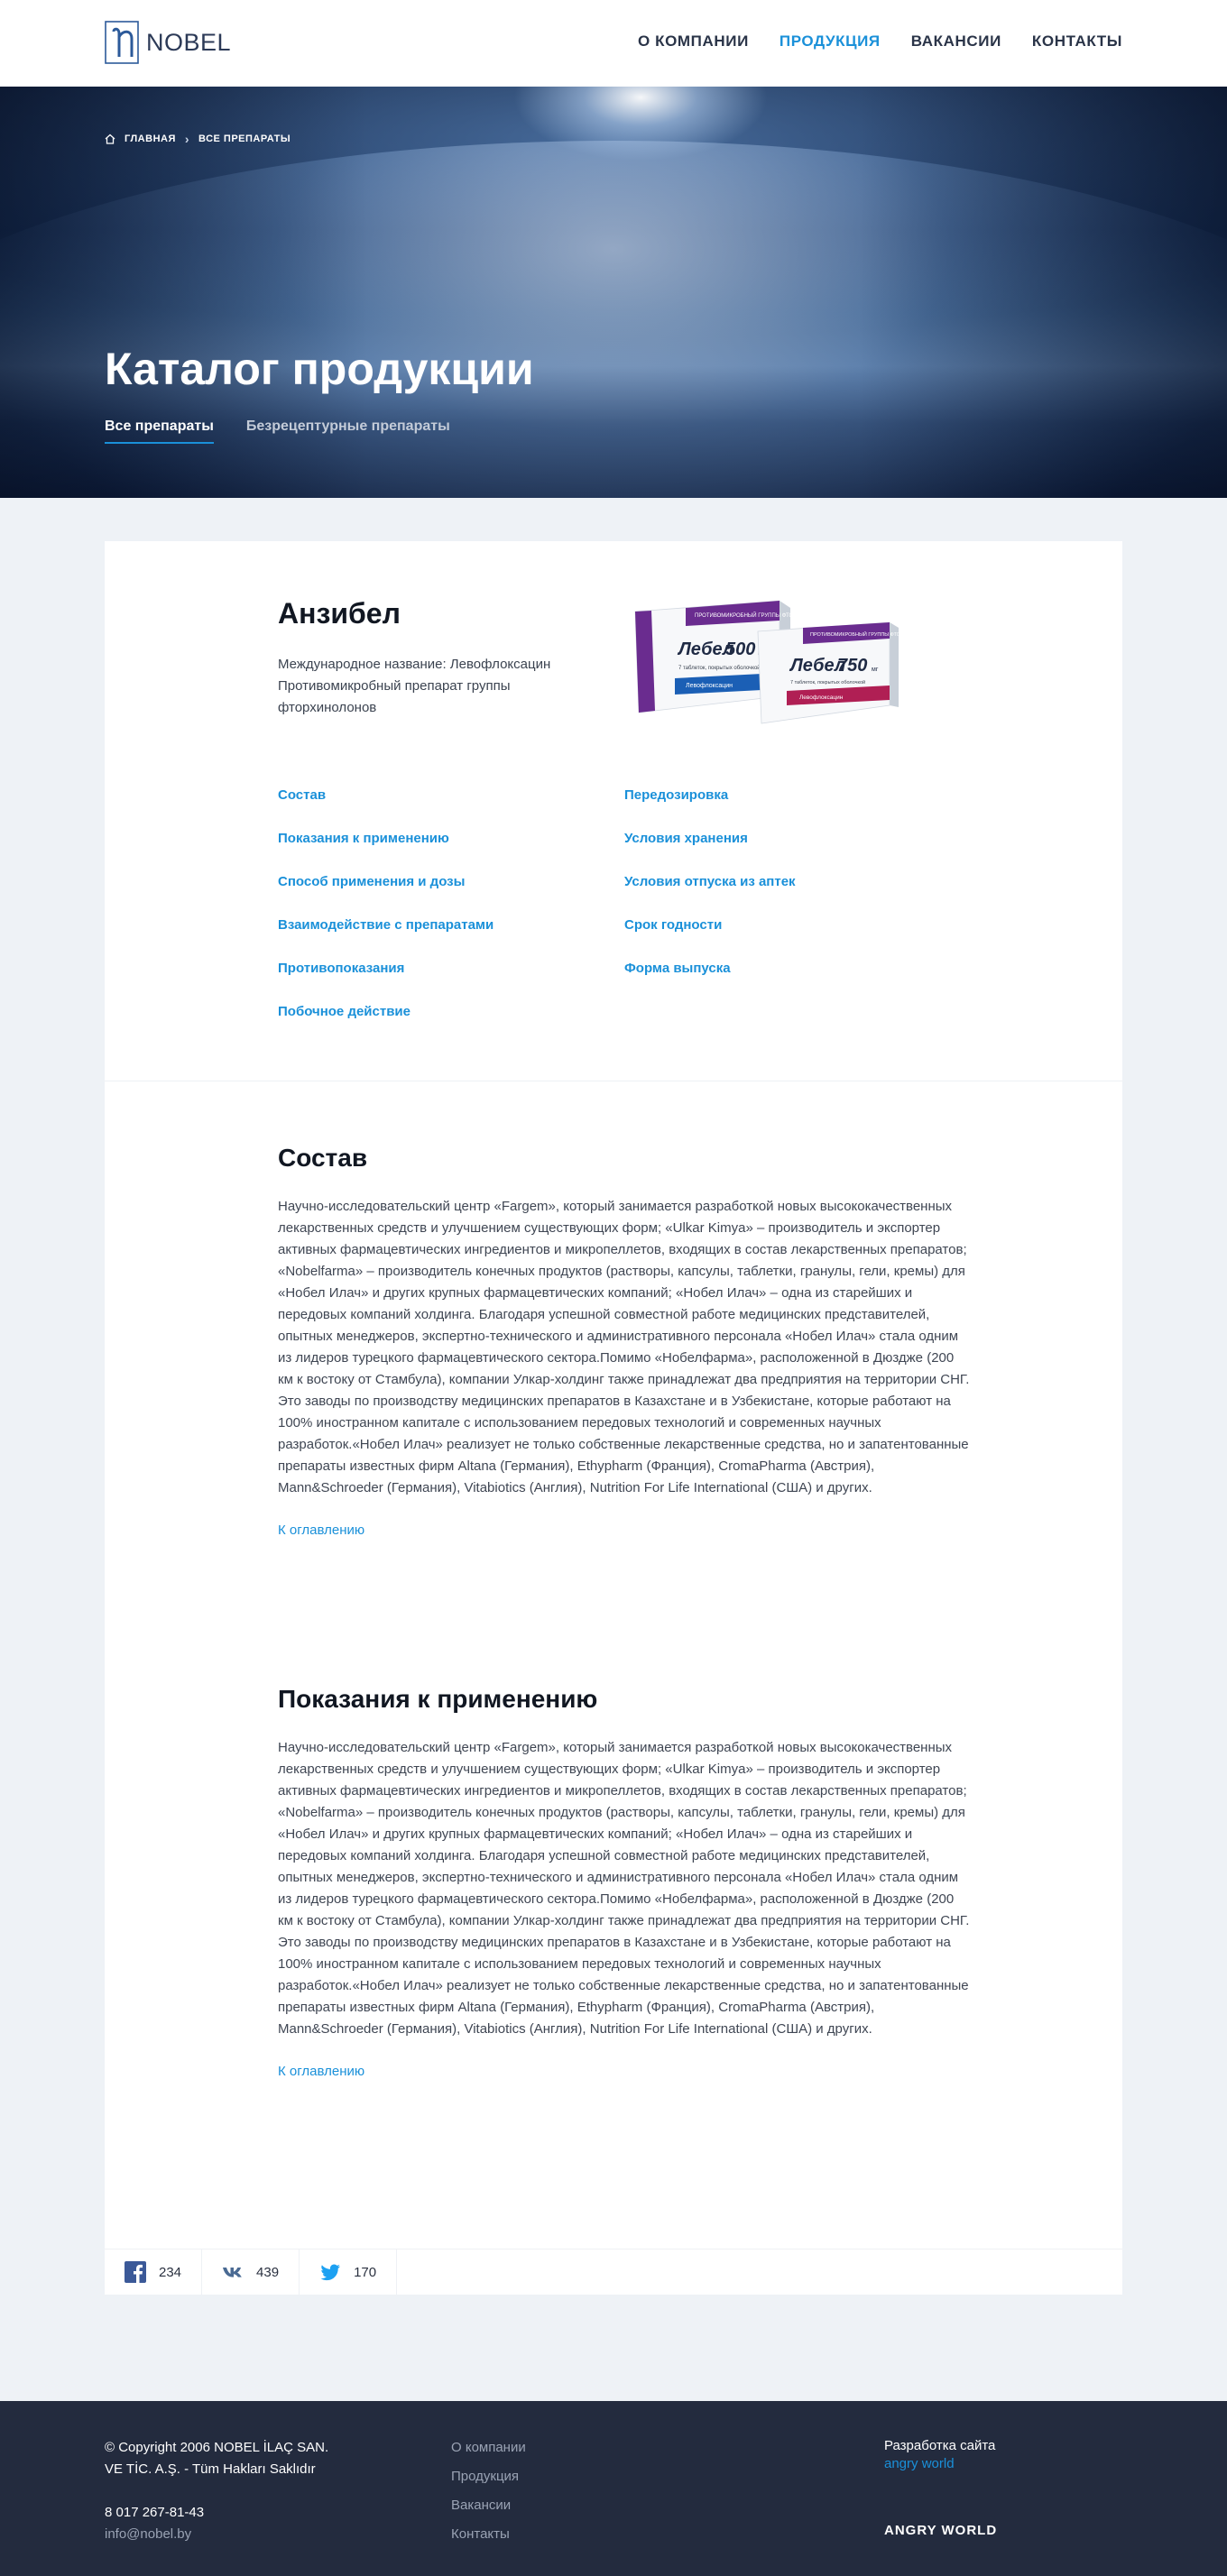 The image size is (1227, 2576). I want to click on tab-otc-drugs: Безрецептурные препараты, so click(348, 431).